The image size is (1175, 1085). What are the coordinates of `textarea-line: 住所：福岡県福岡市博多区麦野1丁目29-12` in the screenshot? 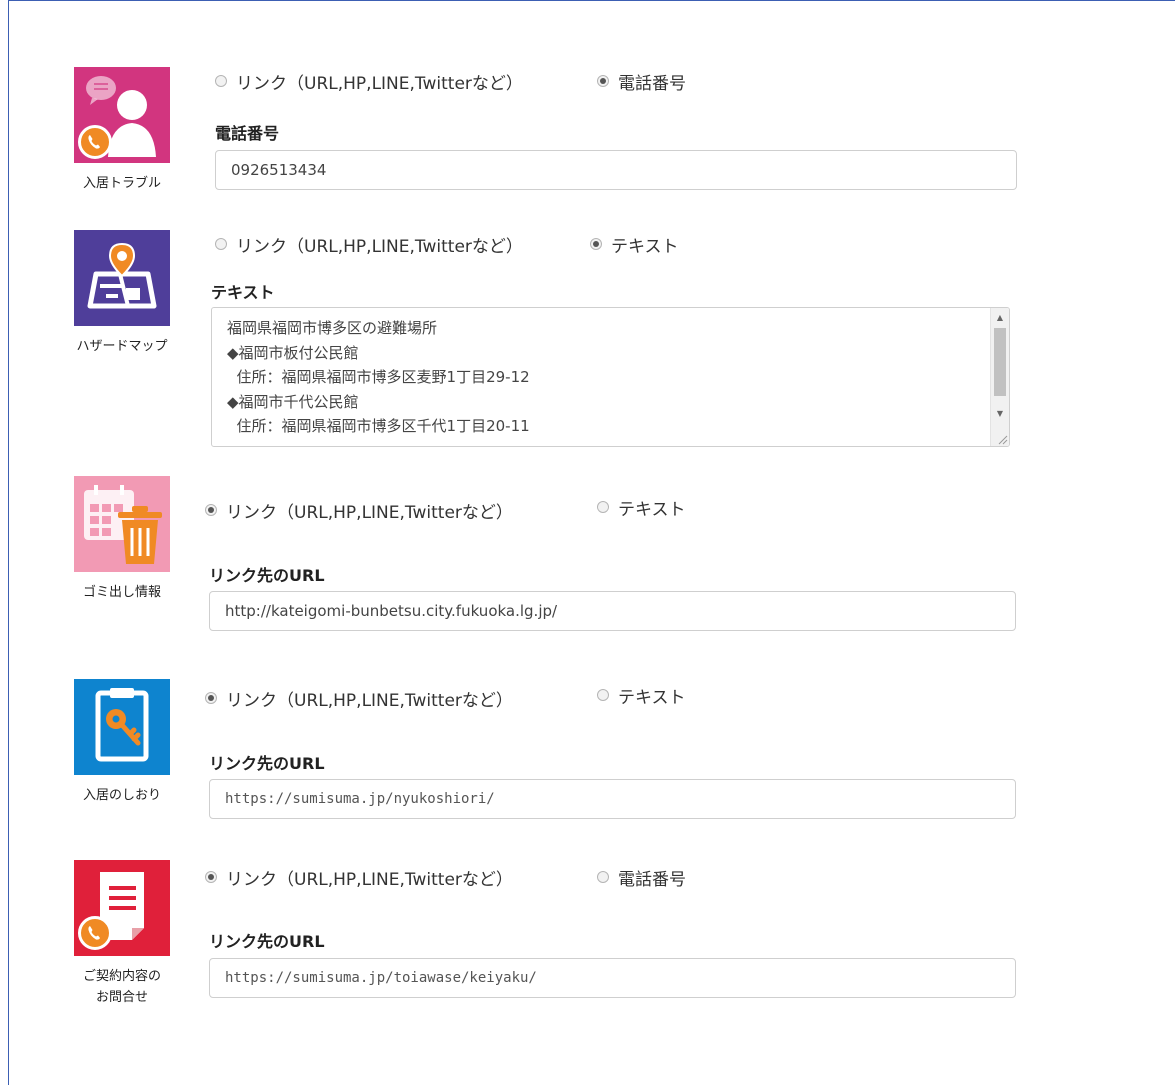 It's located at (378, 377).